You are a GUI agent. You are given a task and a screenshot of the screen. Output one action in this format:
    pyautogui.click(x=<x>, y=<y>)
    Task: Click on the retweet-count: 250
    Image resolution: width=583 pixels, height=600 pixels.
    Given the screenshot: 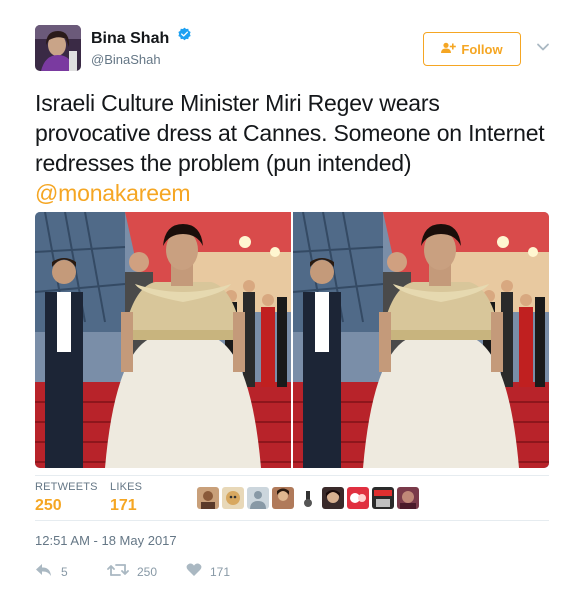 What is the action you would take?
    pyautogui.click(x=147, y=571)
    